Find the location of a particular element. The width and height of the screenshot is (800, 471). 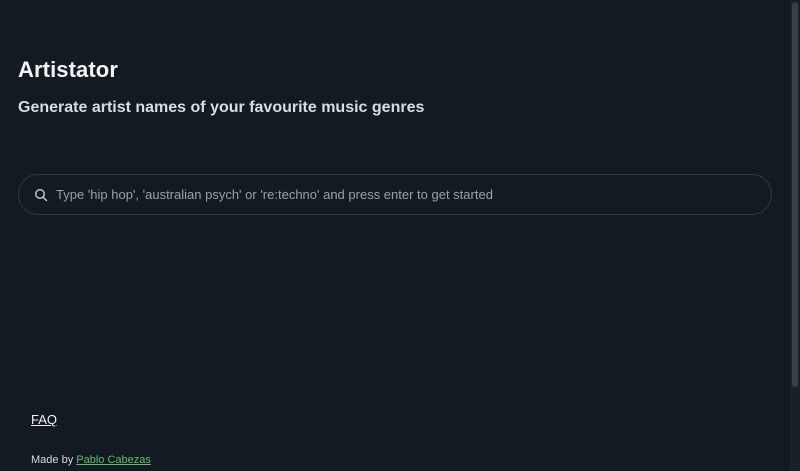

page-title: Artistator is located at coordinates (68, 69).